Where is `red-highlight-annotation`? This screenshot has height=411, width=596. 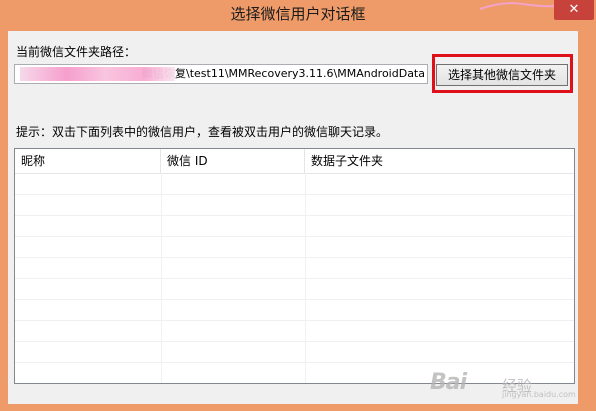 red-highlight-annotation is located at coordinates (502, 73).